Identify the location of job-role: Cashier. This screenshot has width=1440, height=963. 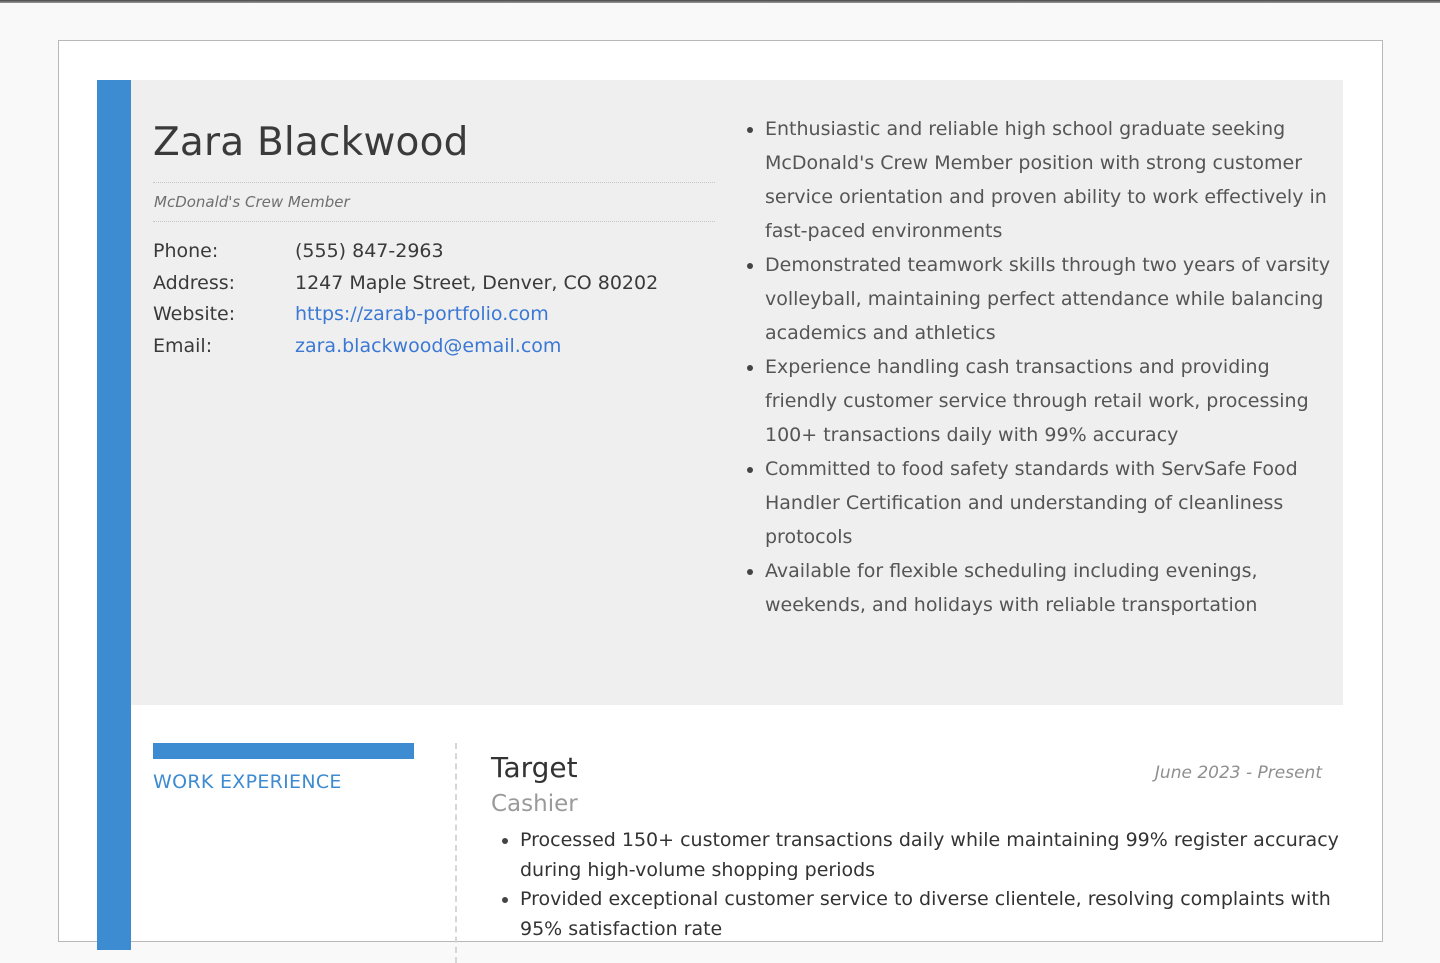
(534, 804).